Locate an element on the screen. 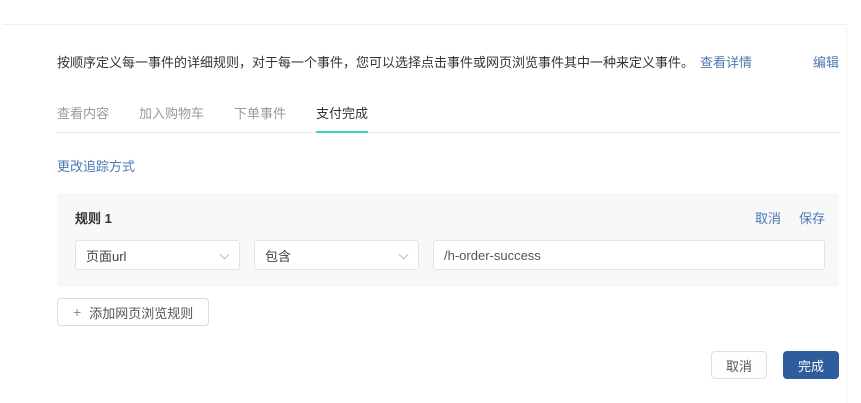 The height and width of the screenshot is (403, 861). footer-actions: 取消 完成 is located at coordinates (448, 365).